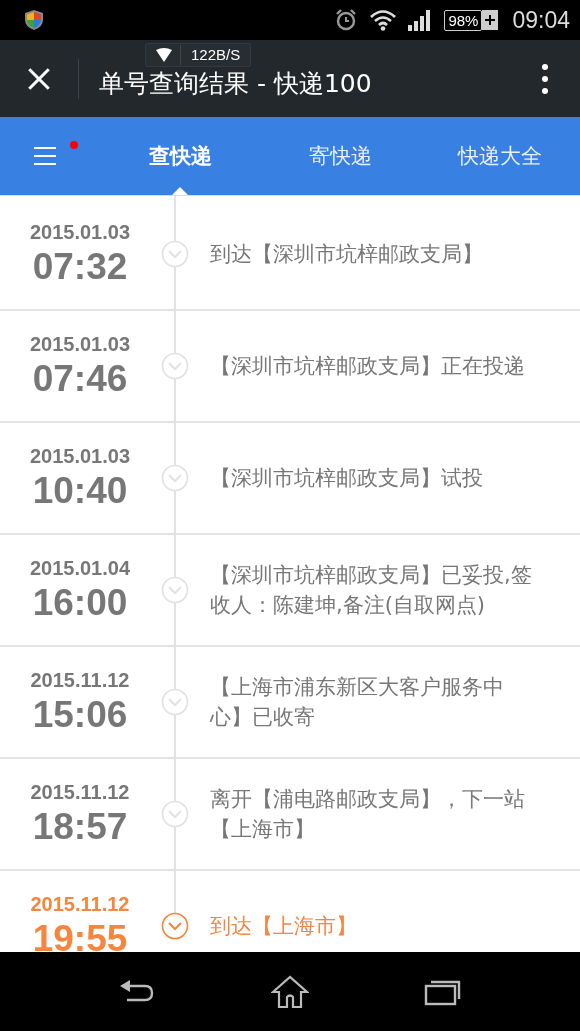  Describe the element at coordinates (340, 156) in the screenshot. I see `tab: 寄快递` at that location.